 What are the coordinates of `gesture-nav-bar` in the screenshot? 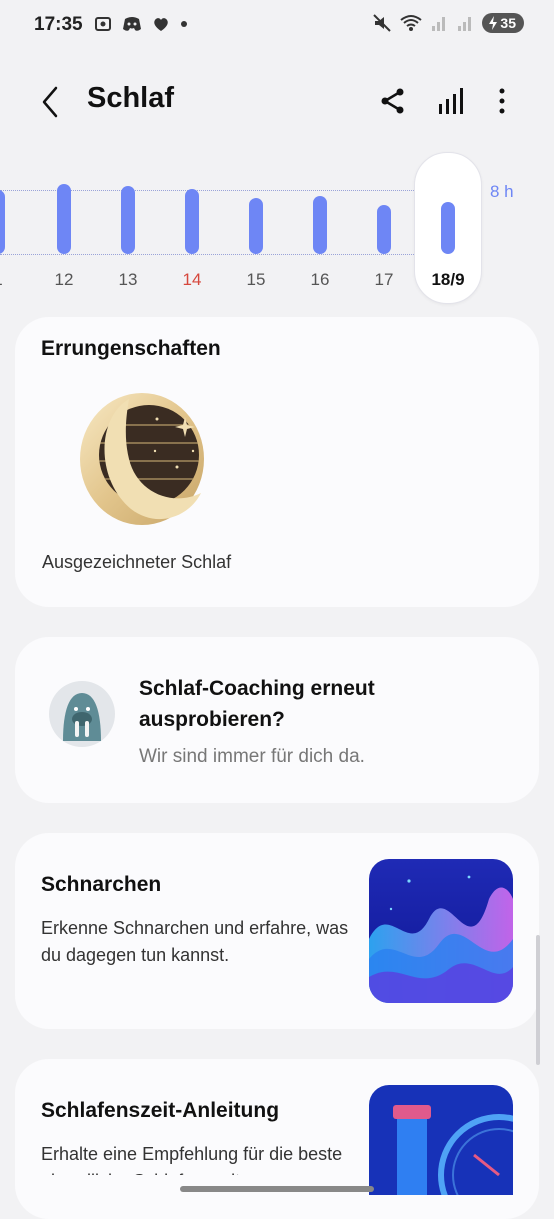 It's located at (277, 1189).